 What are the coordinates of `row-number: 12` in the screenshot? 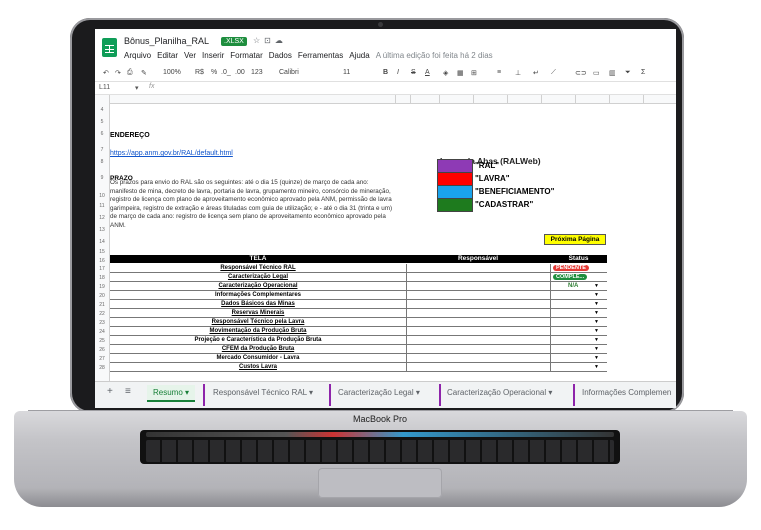 It's located at (102, 218).